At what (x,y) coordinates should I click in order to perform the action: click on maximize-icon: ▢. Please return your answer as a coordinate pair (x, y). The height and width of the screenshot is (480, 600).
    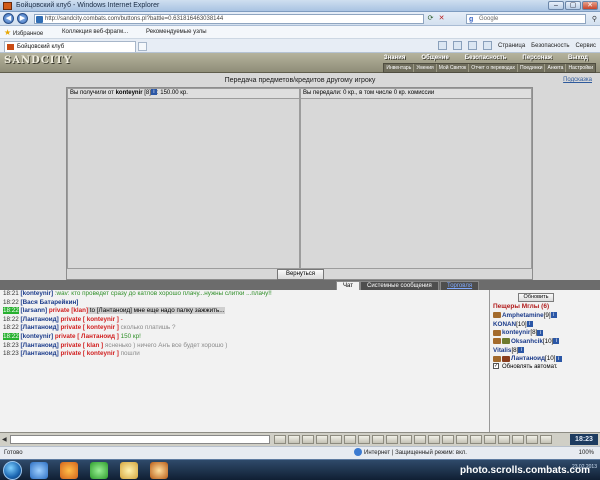
    Looking at the image, I should click on (573, 5).